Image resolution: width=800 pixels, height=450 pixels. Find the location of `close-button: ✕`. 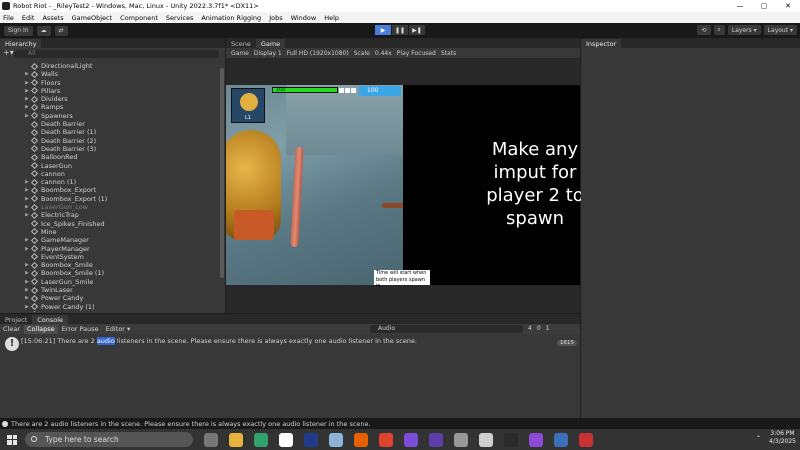

close-button: ✕ is located at coordinates (788, 6).